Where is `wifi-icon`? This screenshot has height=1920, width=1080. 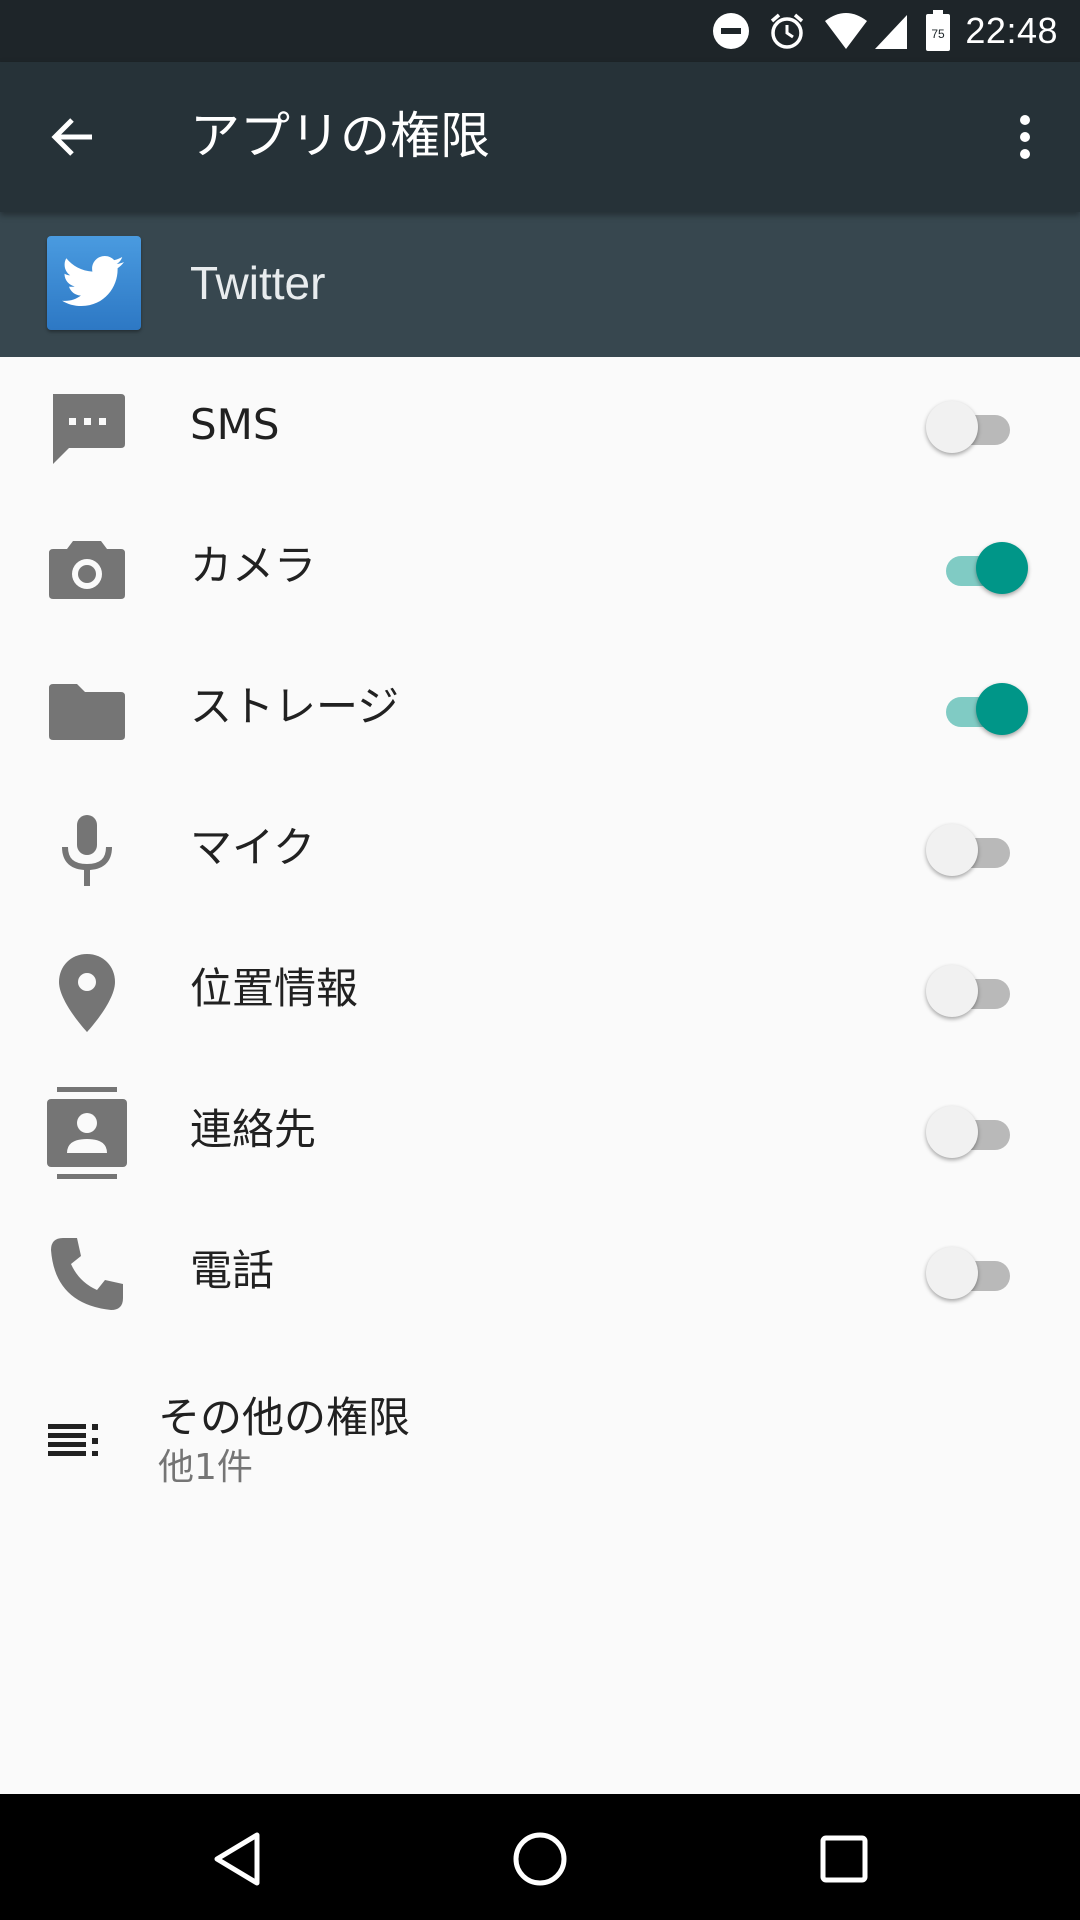
wifi-icon is located at coordinates (846, 31).